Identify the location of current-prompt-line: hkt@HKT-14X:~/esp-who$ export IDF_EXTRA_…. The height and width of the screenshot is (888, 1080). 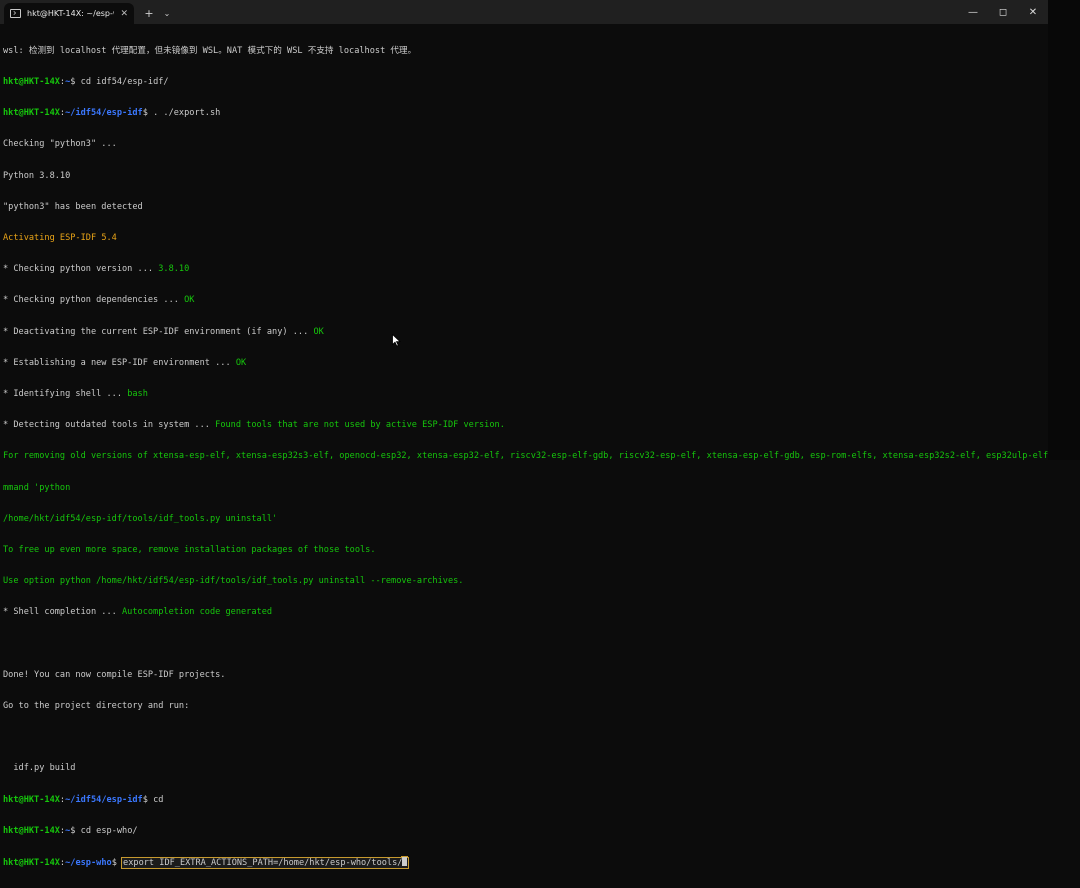
(523, 863).